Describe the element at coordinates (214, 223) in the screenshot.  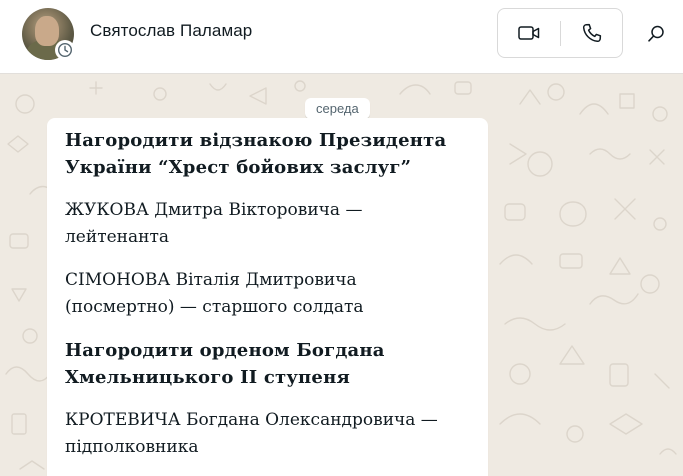
I see `message-entry: ЖУКОВА Дмитра Вікторовича — лейтенанта` at that location.